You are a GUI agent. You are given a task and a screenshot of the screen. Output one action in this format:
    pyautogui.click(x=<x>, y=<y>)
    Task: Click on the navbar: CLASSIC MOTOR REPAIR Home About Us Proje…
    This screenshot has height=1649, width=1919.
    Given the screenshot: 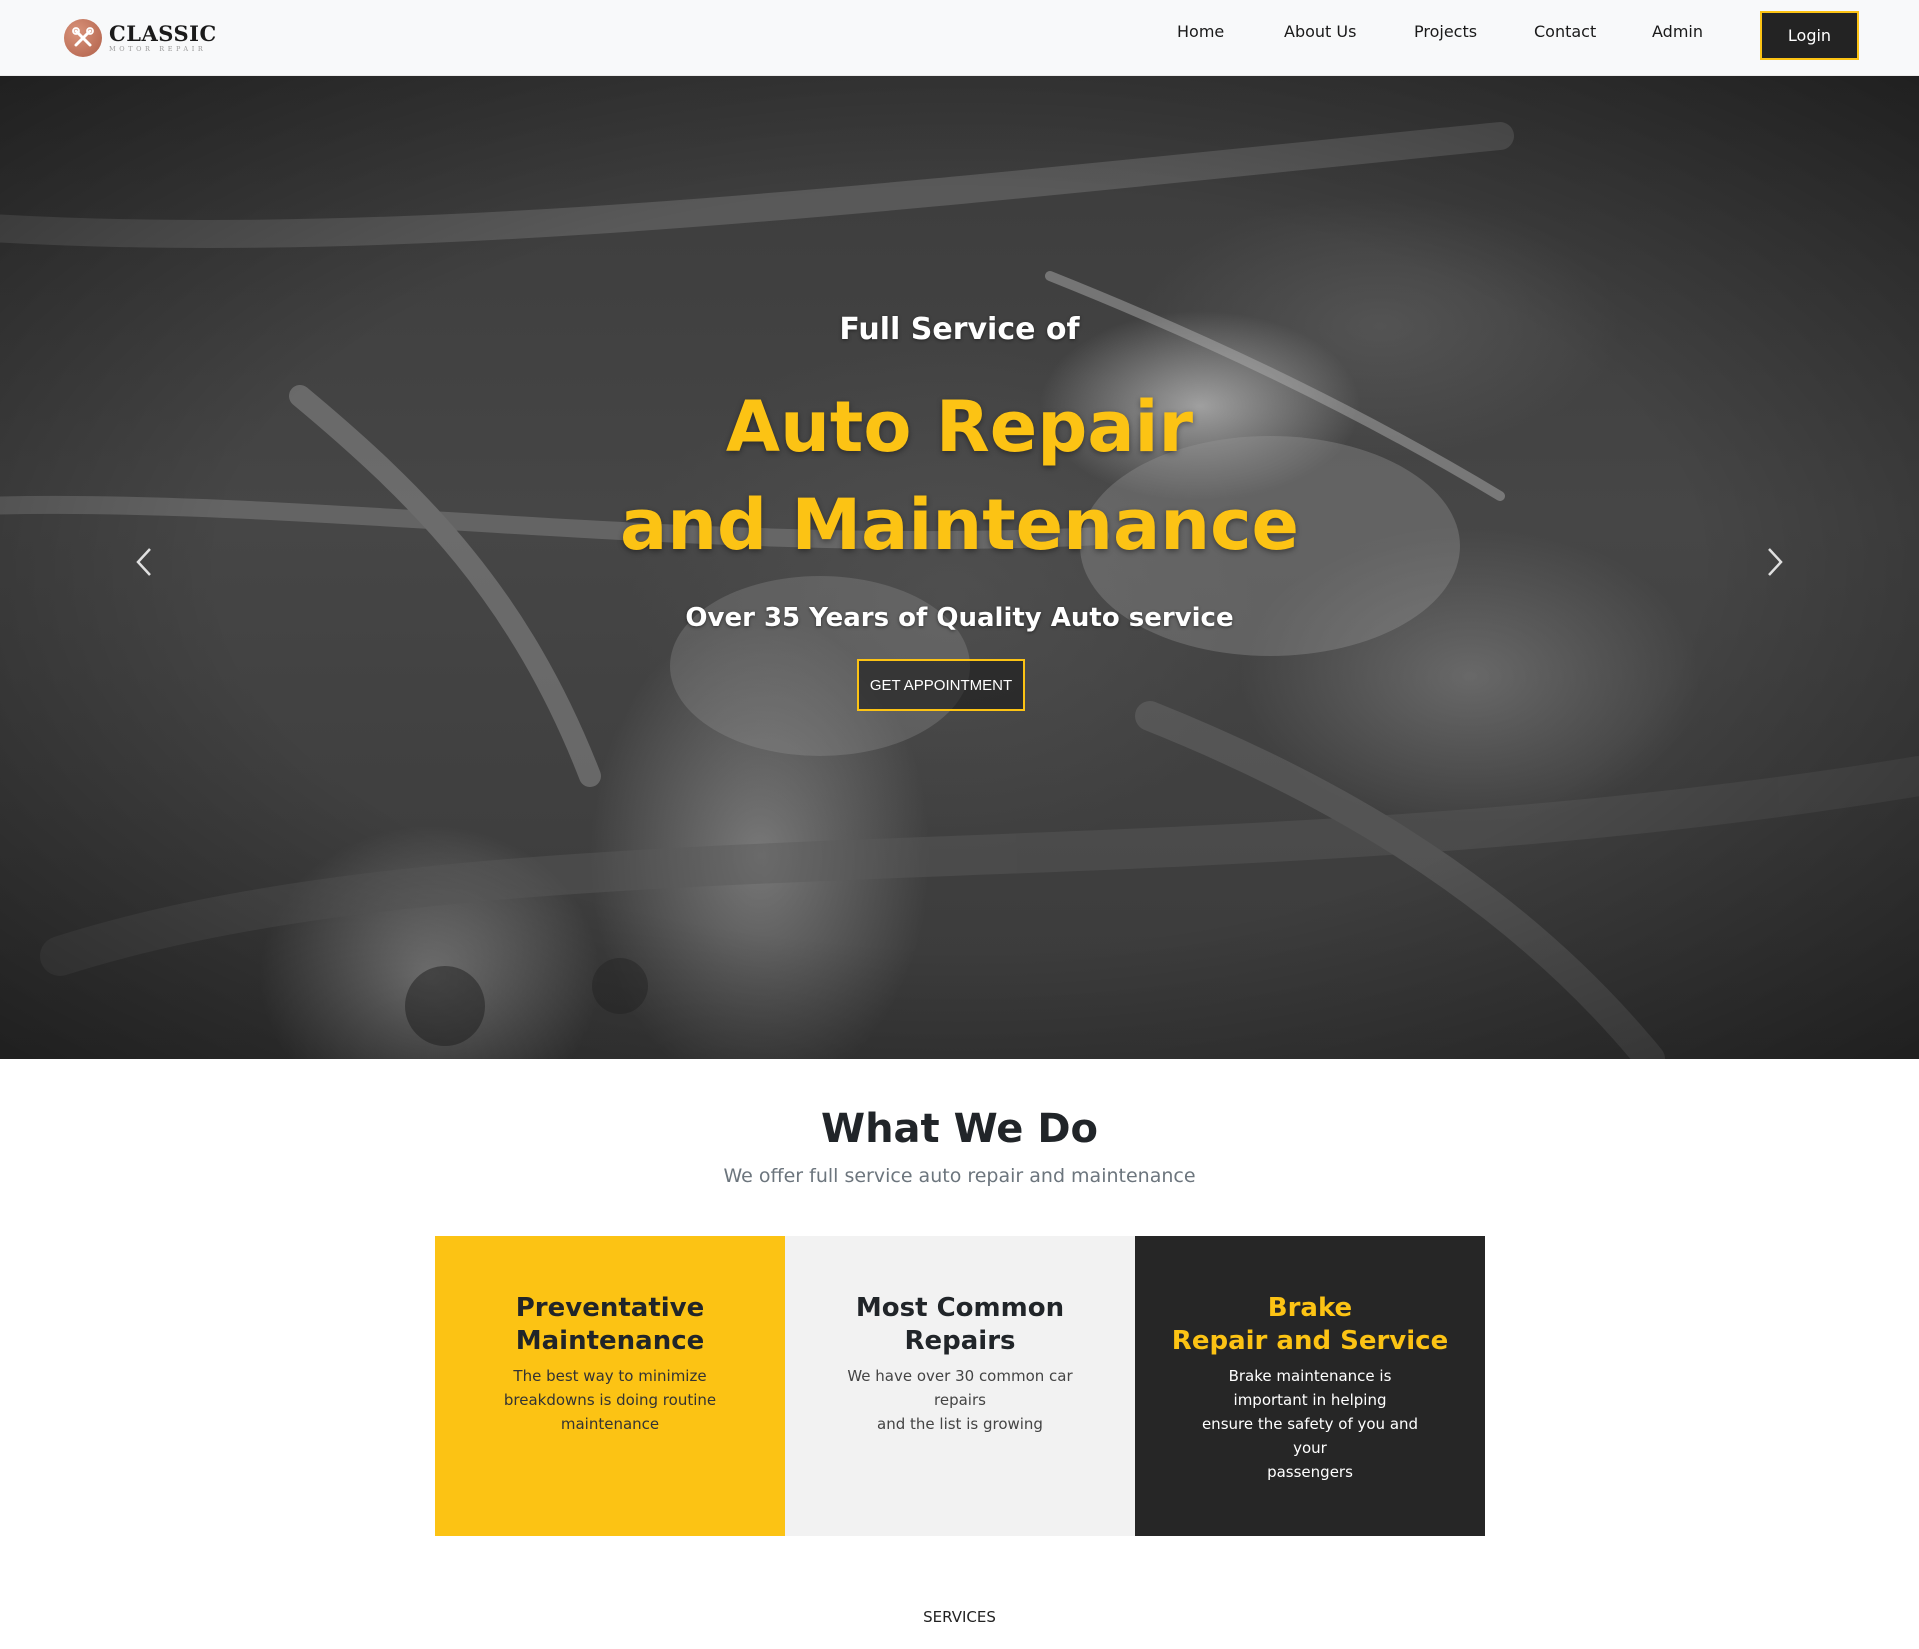 What is the action you would take?
    pyautogui.click(x=959, y=38)
    